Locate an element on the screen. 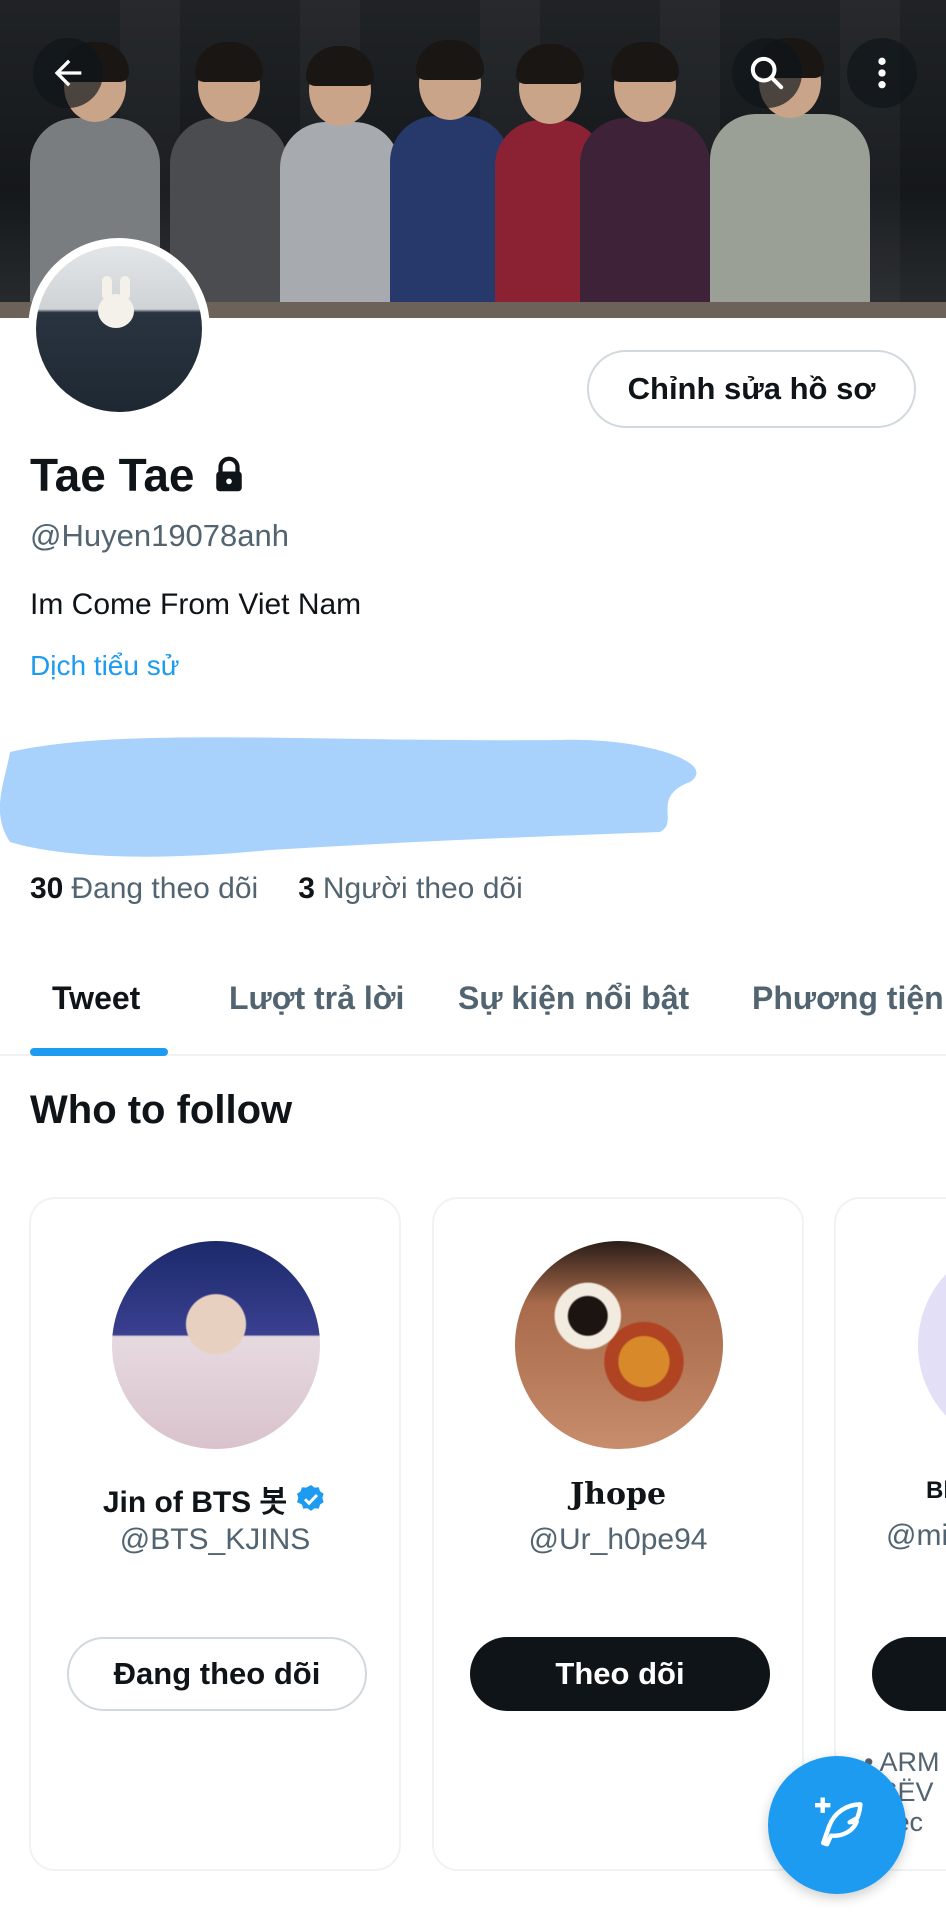 This screenshot has width=946, height=1920. profile-handle: @Huyen19078anh is located at coordinates (160, 535).